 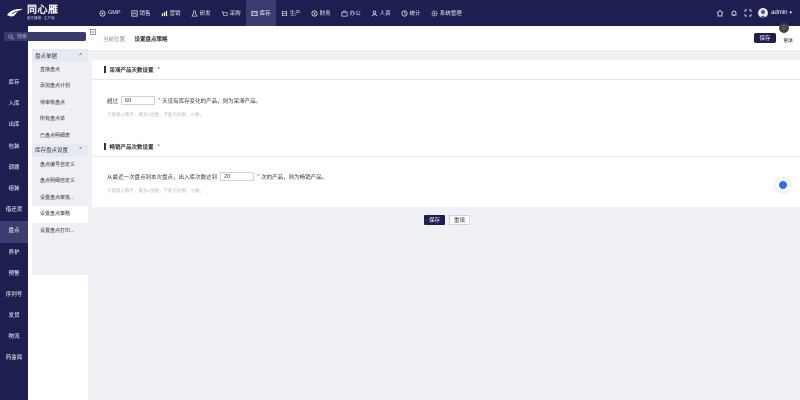 What do you see at coordinates (720, 13) in the screenshot?
I see `home-icon` at bounding box center [720, 13].